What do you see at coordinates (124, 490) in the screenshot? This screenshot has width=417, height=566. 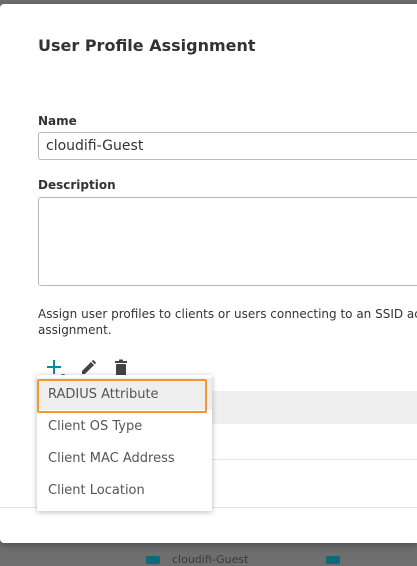 I see `dropdown-item-client-location: Client Location` at bounding box center [124, 490].